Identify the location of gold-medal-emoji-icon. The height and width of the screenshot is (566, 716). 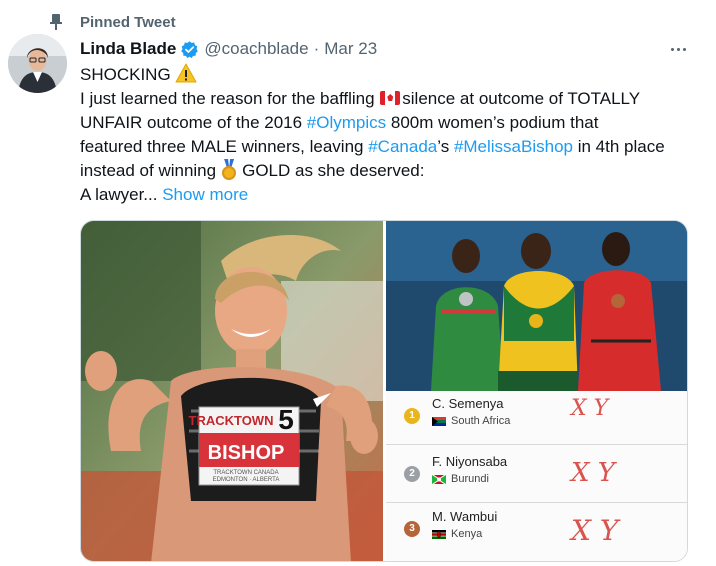
(229, 170).